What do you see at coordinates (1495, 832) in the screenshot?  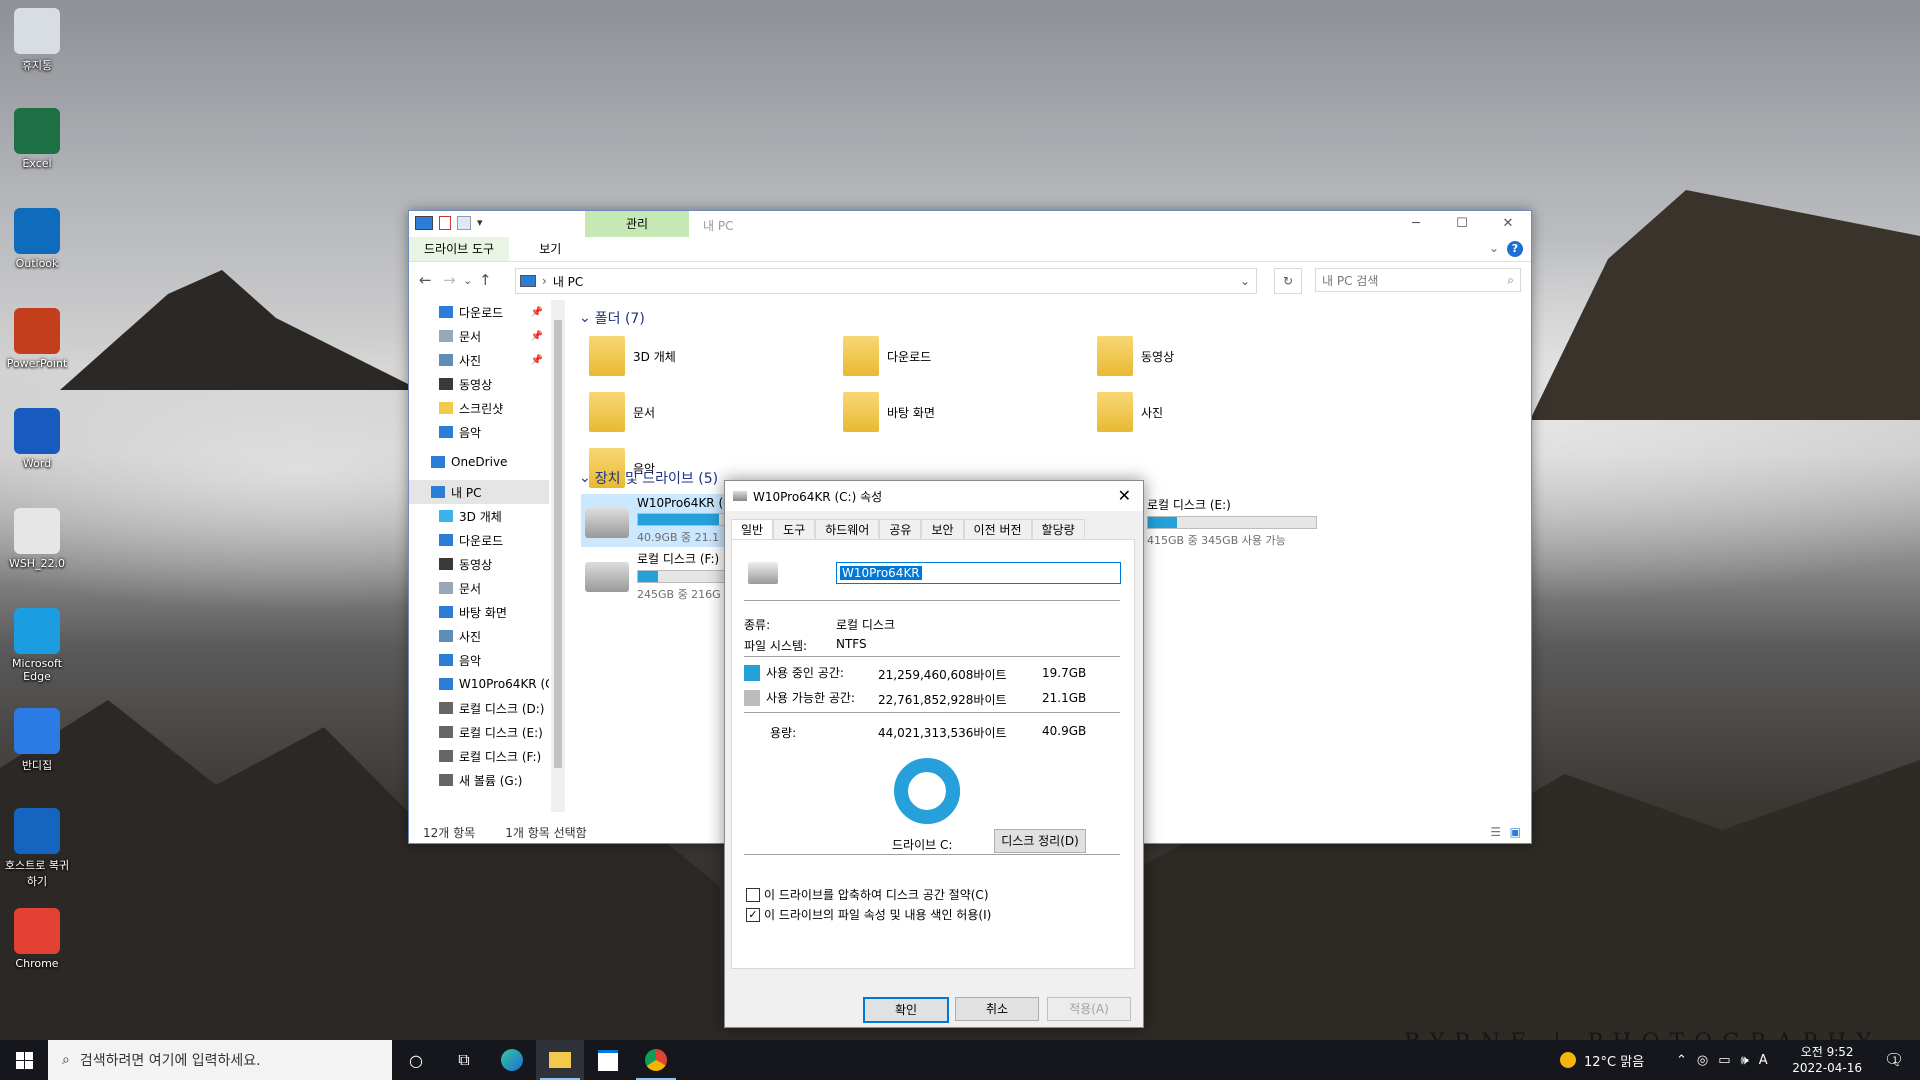 I see `details-view-icon: ☰` at bounding box center [1495, 832].